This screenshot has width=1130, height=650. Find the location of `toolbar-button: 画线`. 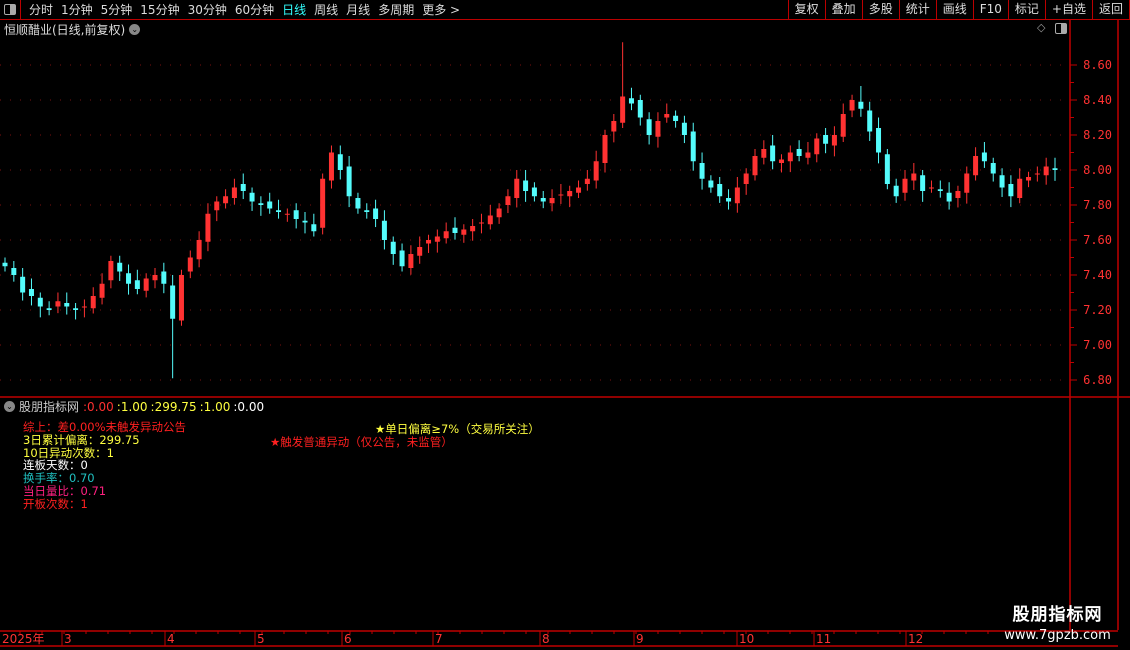

toolbar-button: 画线 is located at coordinates (954, 9).